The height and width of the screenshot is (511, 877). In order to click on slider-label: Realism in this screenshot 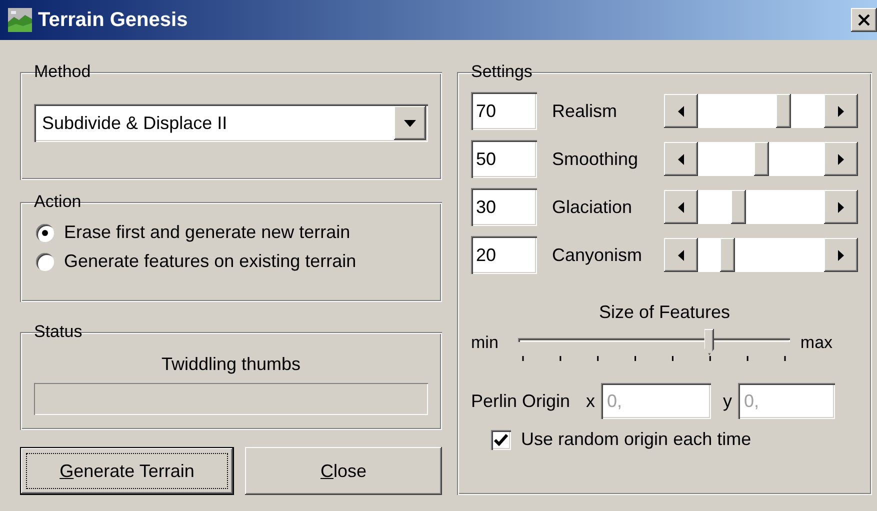, I will do `click(585, 111)`.